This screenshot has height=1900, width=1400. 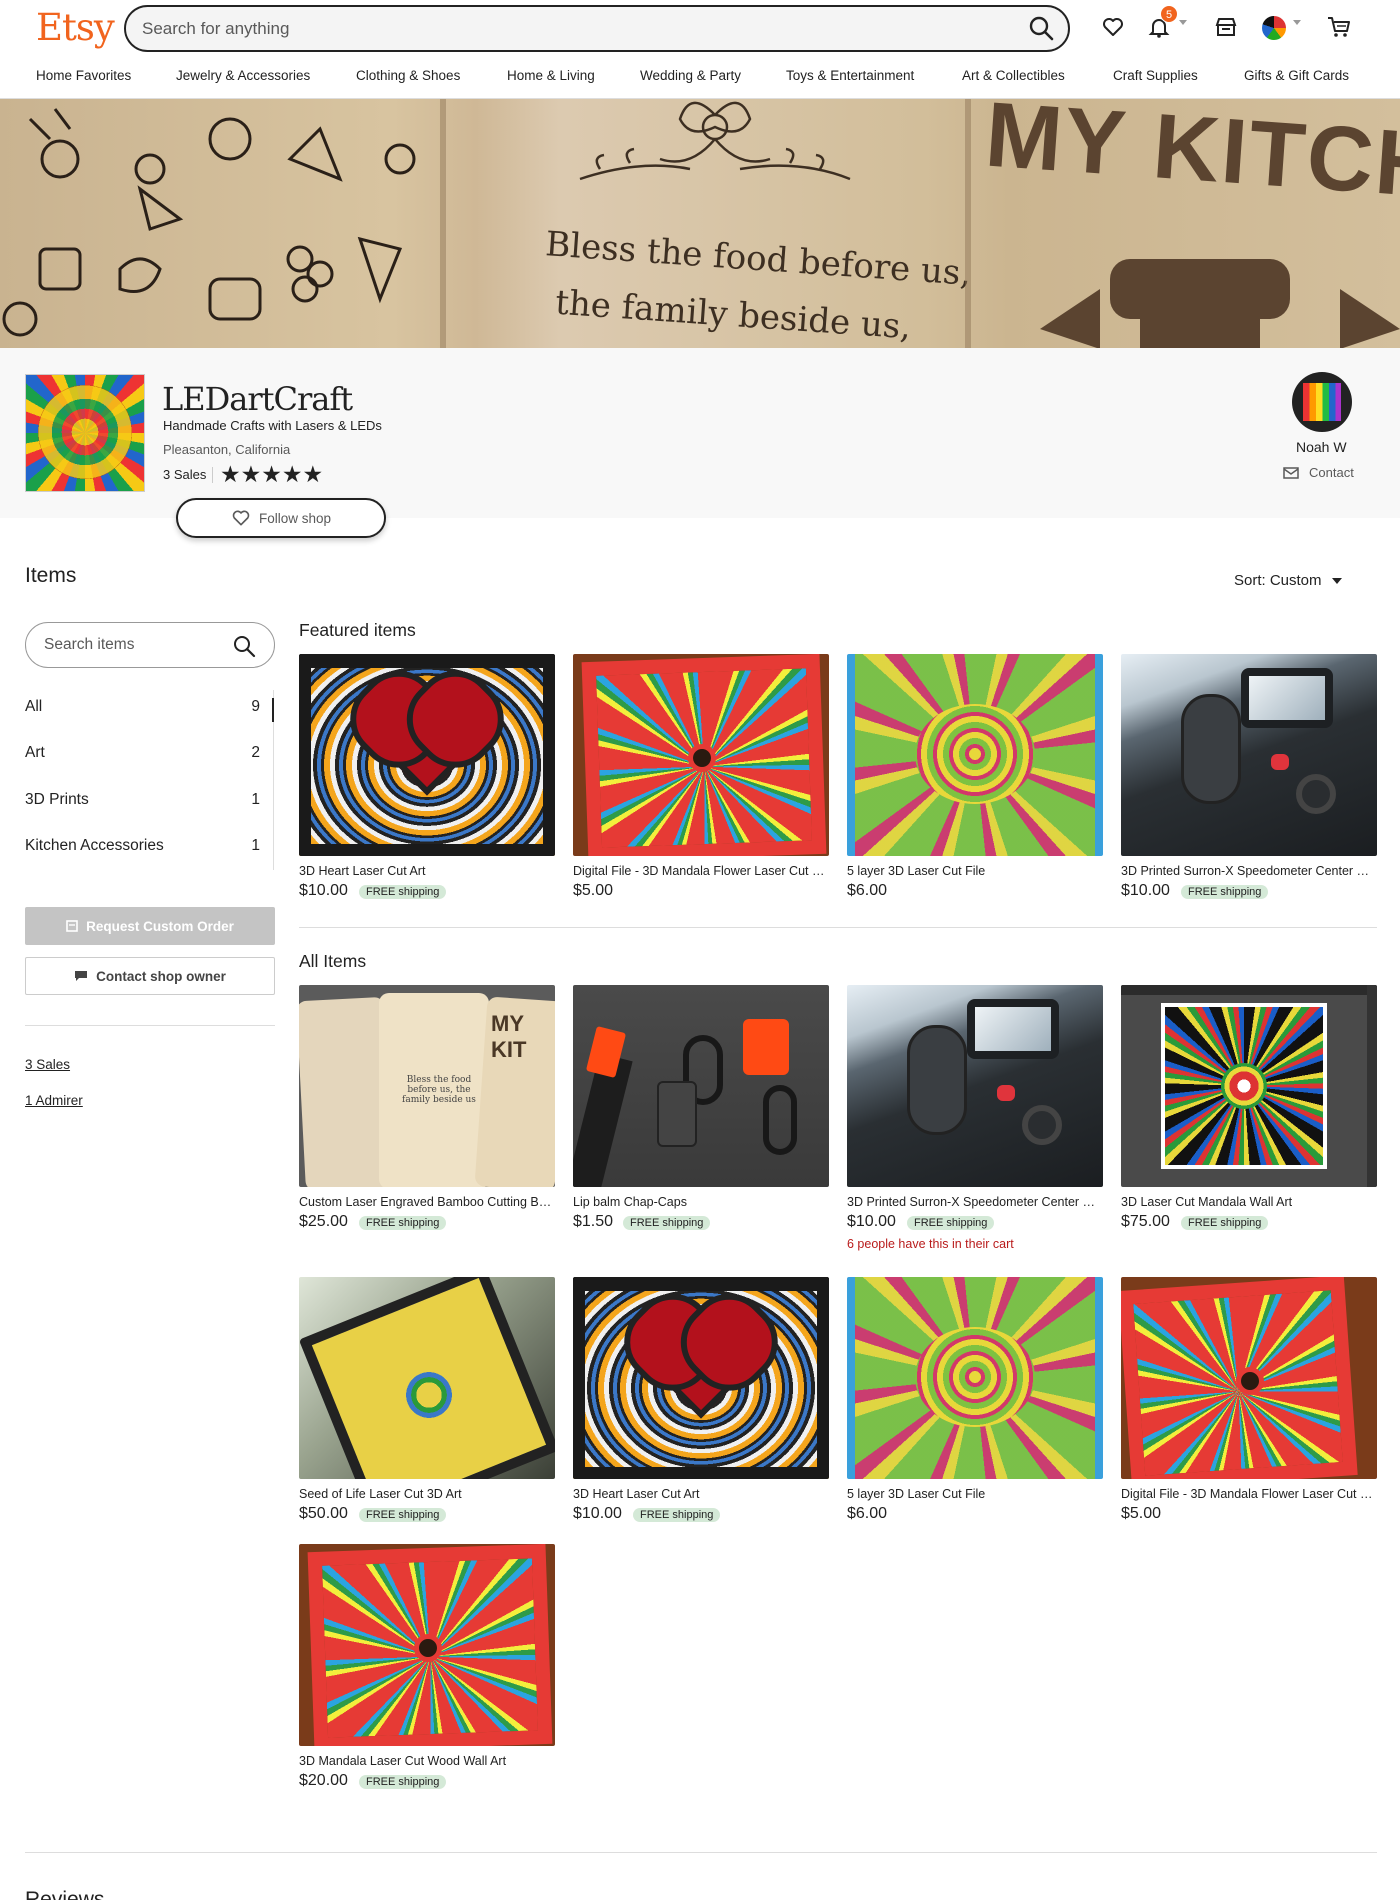 What do you see at coordinates (184, 474) in the screenshot?
I see `shop-sales-count: 3 Sales` at bounding box center [184, 474].